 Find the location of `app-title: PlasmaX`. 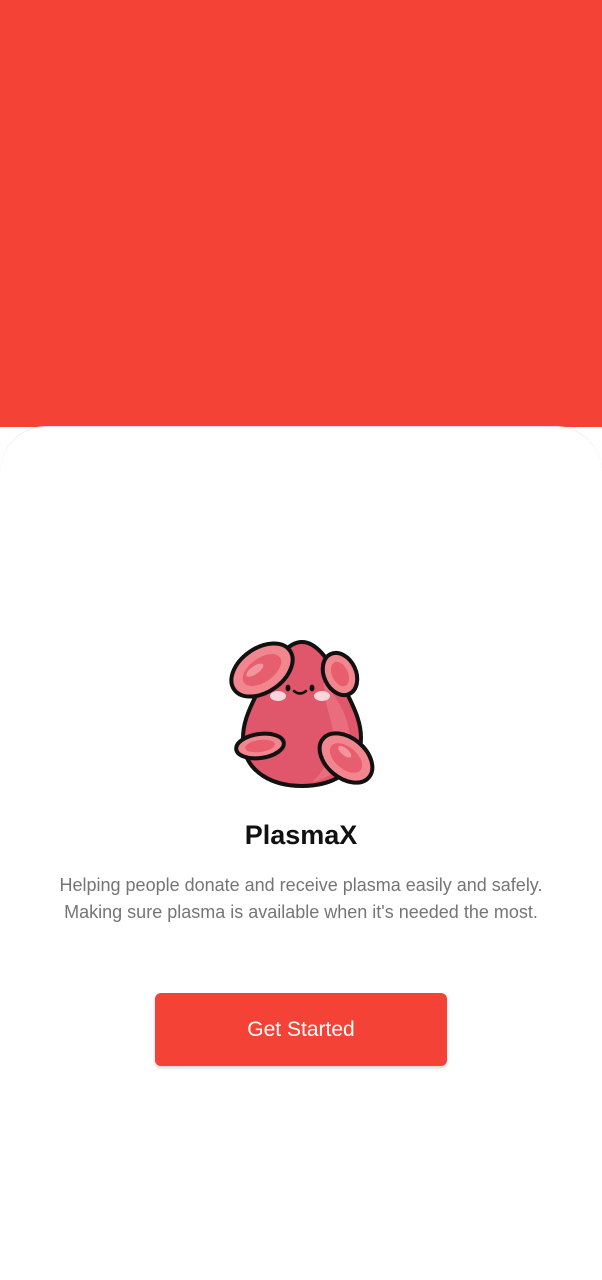

app-title: PlasmaX is located at coordinates (301, 835).